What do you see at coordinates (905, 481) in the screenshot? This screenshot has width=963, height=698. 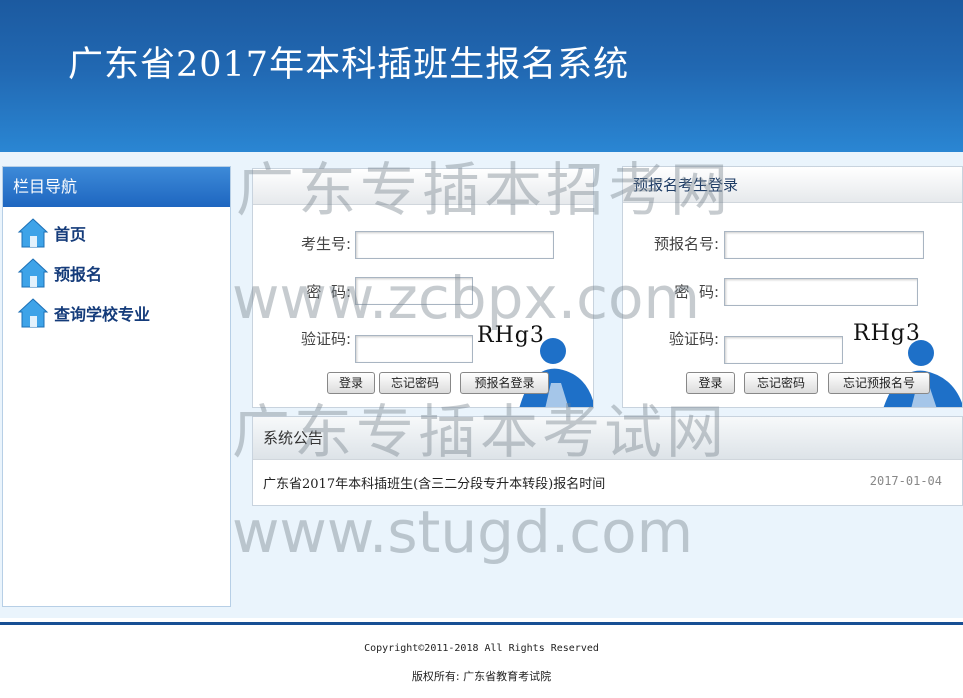 I see `notice-date: 2017-01-04` at bounding box center [905, 481].